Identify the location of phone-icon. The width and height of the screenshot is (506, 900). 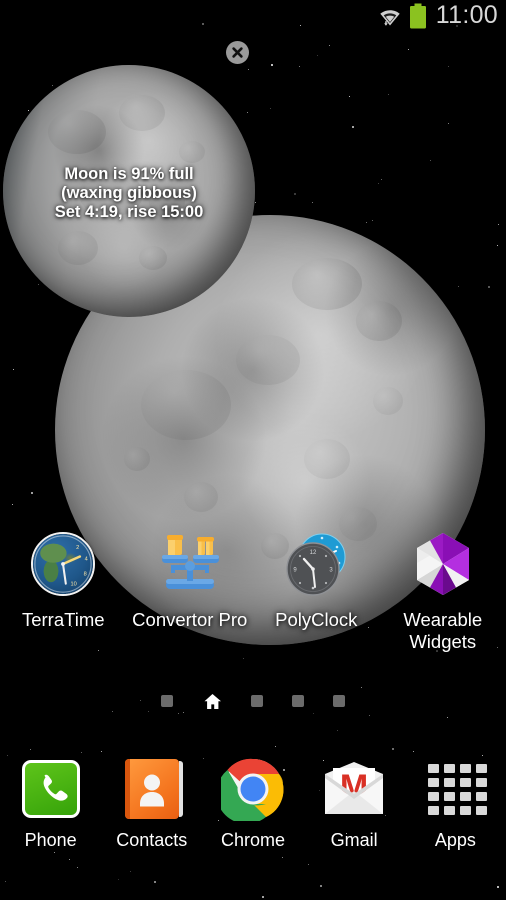
(51, 789).